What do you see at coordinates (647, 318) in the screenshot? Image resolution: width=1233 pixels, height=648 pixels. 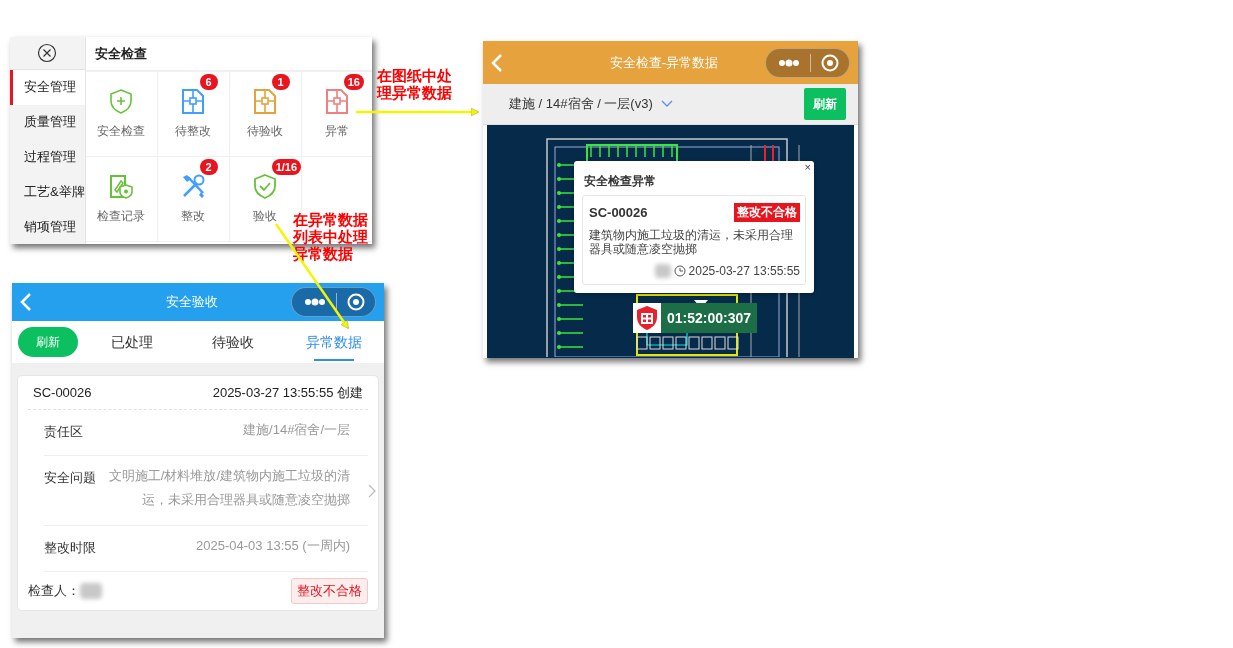 I see `shield-icon` at bounding box center [647, 318].